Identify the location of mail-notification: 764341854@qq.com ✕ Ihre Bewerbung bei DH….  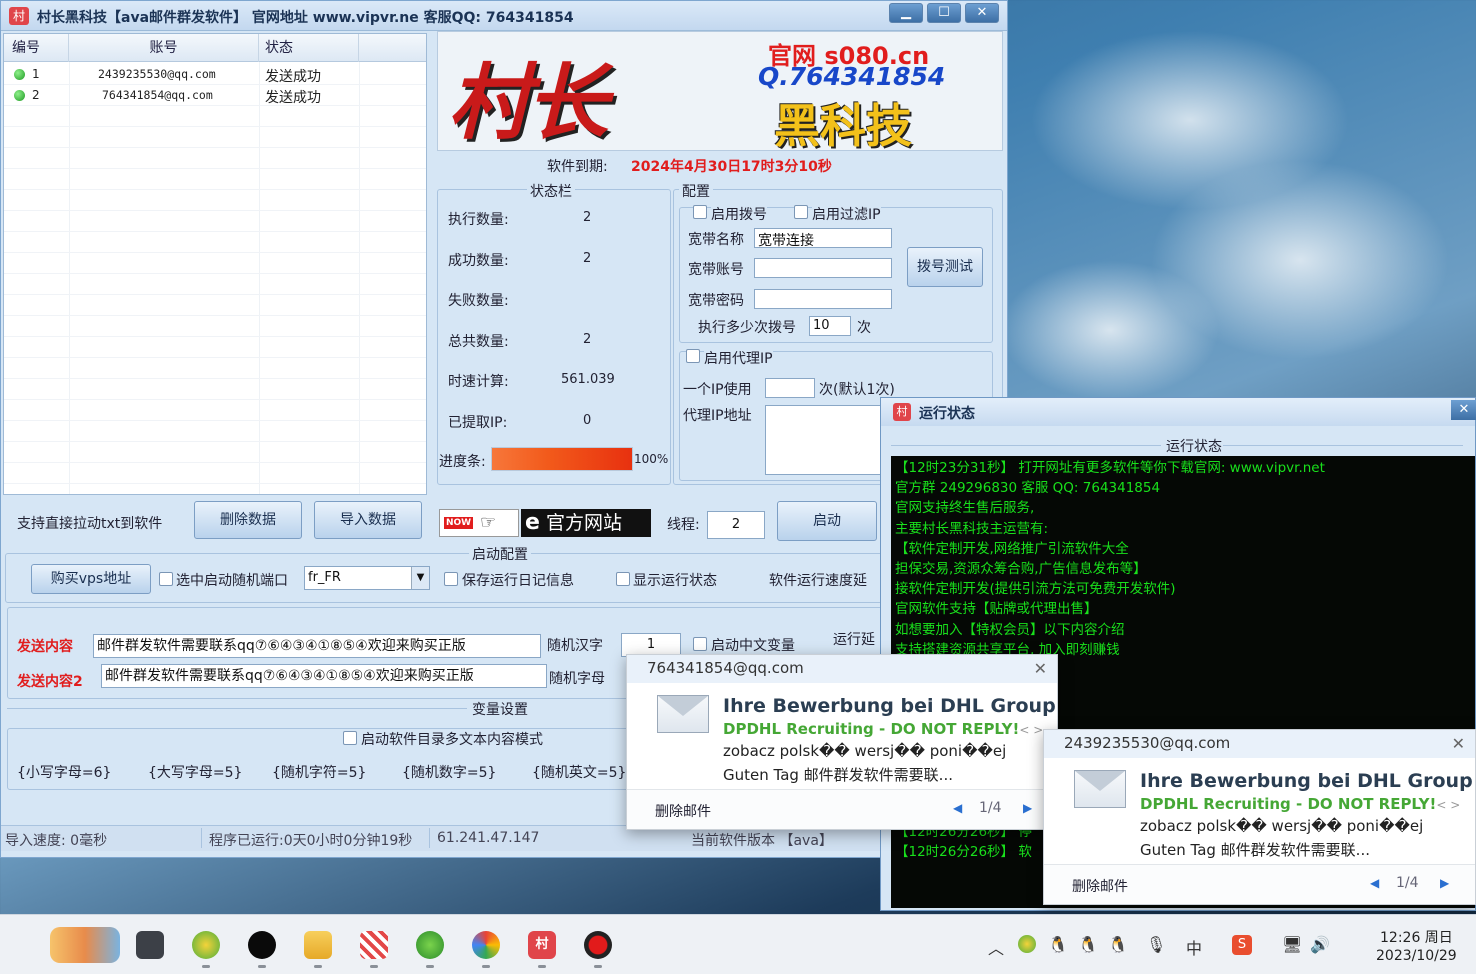
(842, 742).